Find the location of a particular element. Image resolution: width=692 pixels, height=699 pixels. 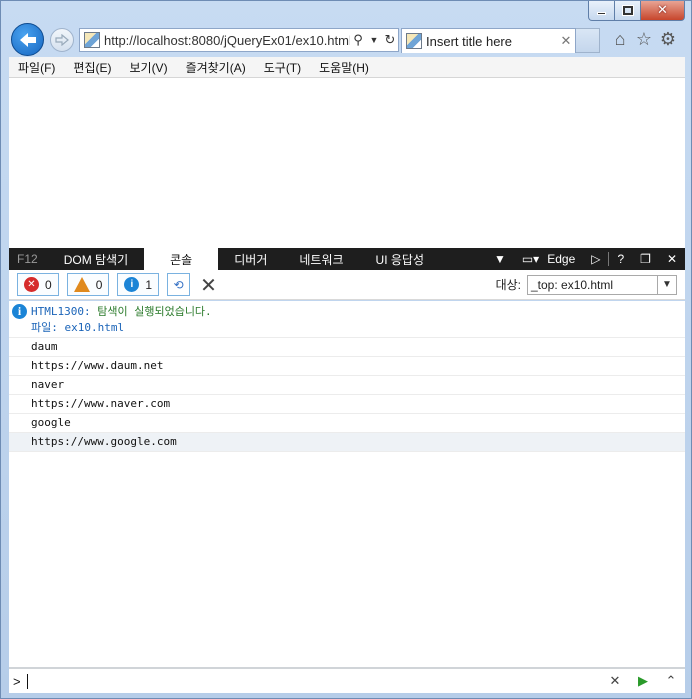

console-log-line: https://www.daum.net is located at coordinates (347, 366).